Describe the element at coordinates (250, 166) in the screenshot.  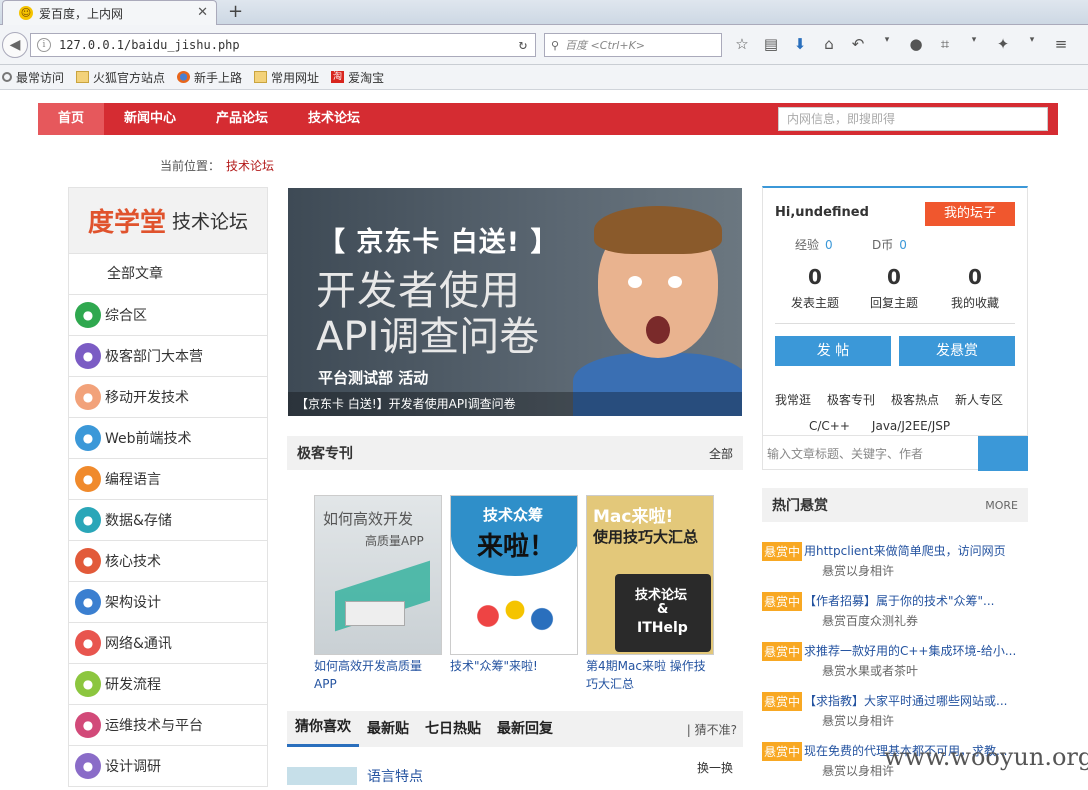
I see `breadcrumb-current: 技术论坛` at that location.